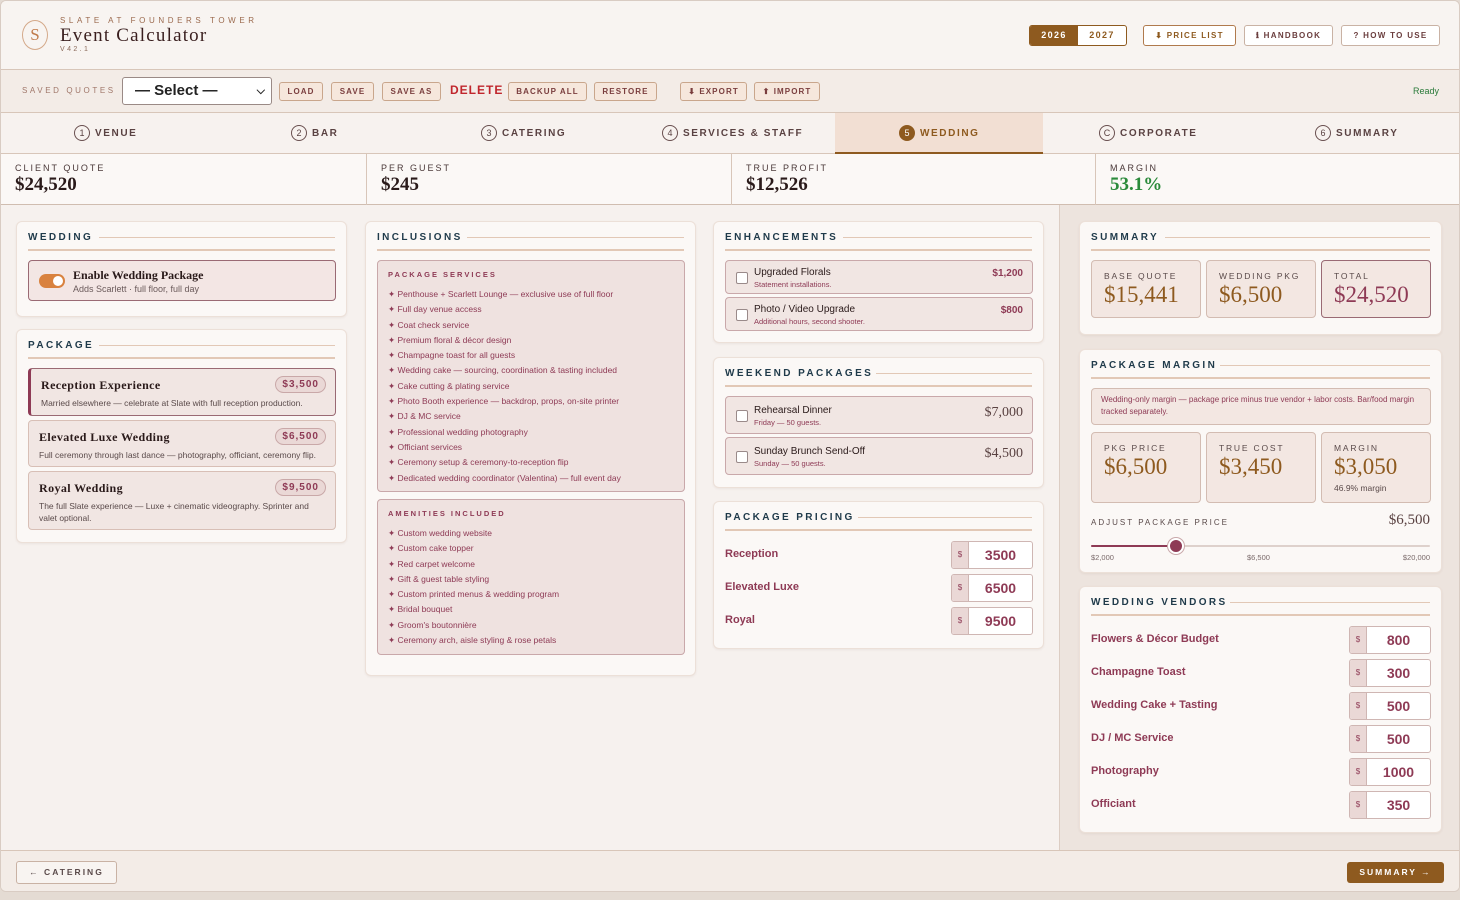 The height and width of the screenshot is (900, 1460). I want to click on card-title: WEDDING, so click(61, 237).